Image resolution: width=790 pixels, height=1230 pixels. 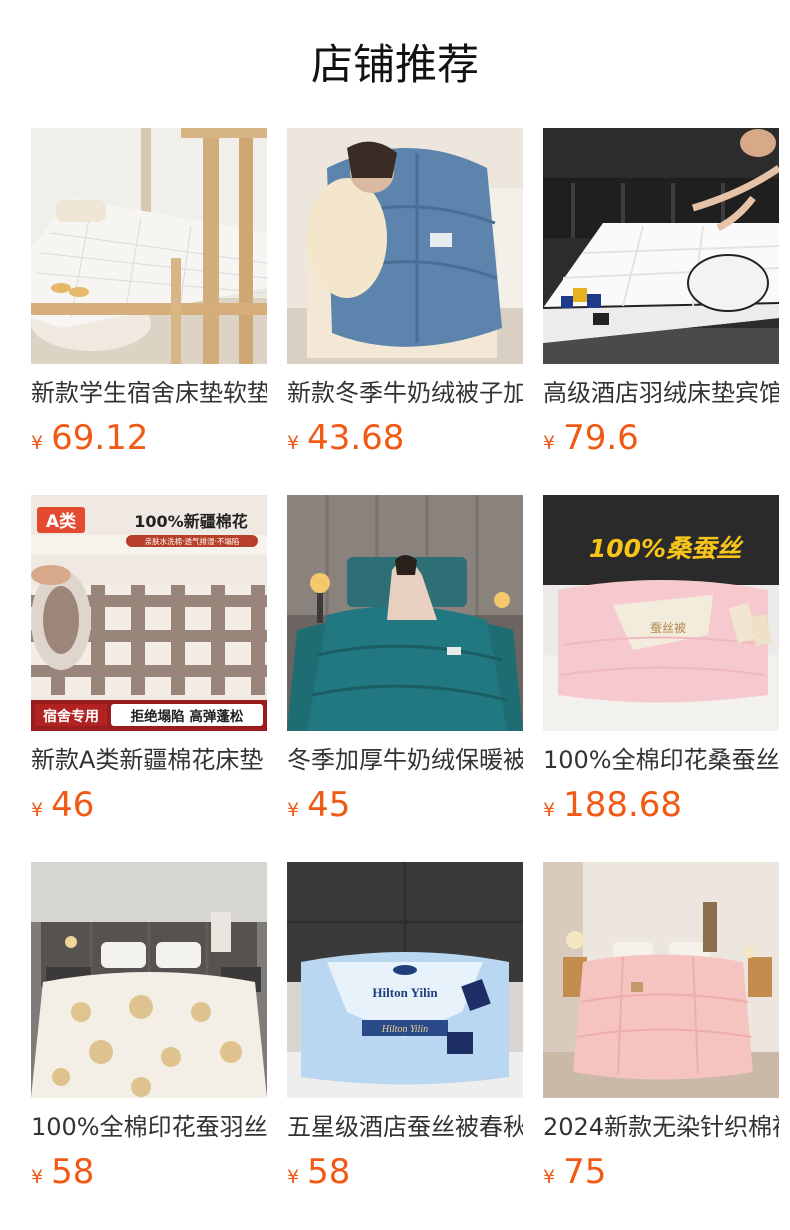 I want to click on product-card: Hilton Yilin Hilton Yilin 五星级酒店蚕丝被春秋 ¥58, so click(x=405, y=1027).